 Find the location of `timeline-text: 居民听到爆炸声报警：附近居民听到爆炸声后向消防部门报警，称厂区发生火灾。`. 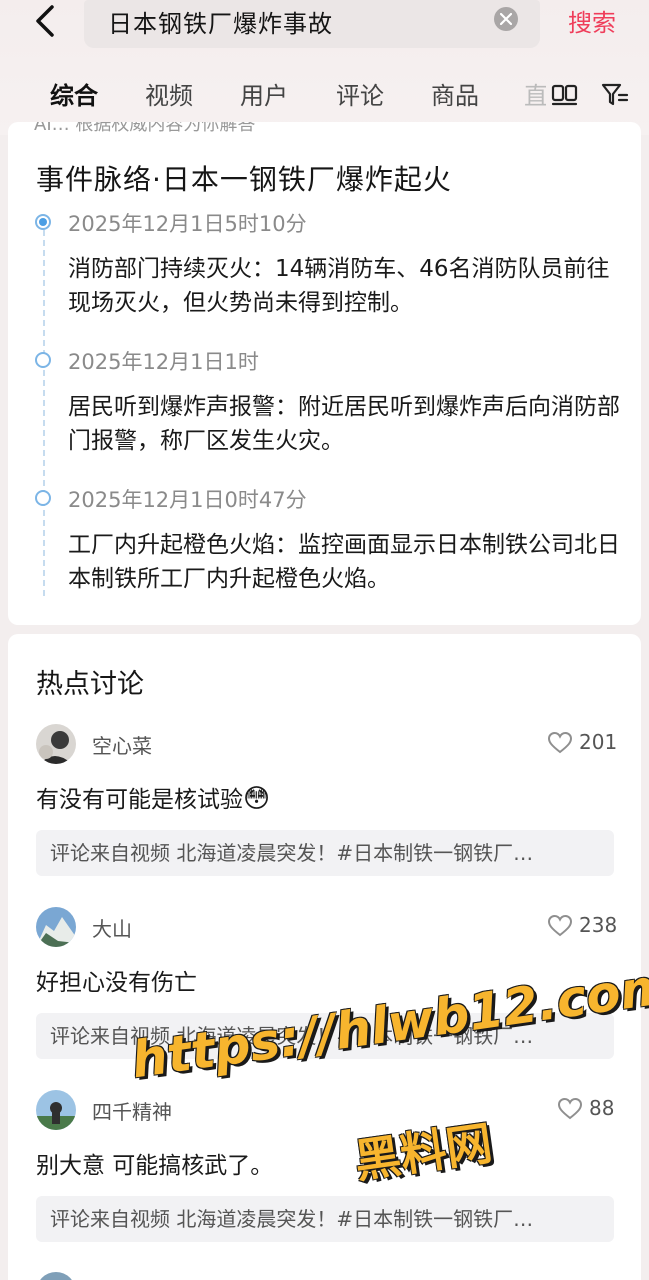

timeline-text: 居民听到爆炸声报警：附近居民听到爆炸声后向消防部门报警，称厂区发生火灾。 is located at coordinates (344, 424).